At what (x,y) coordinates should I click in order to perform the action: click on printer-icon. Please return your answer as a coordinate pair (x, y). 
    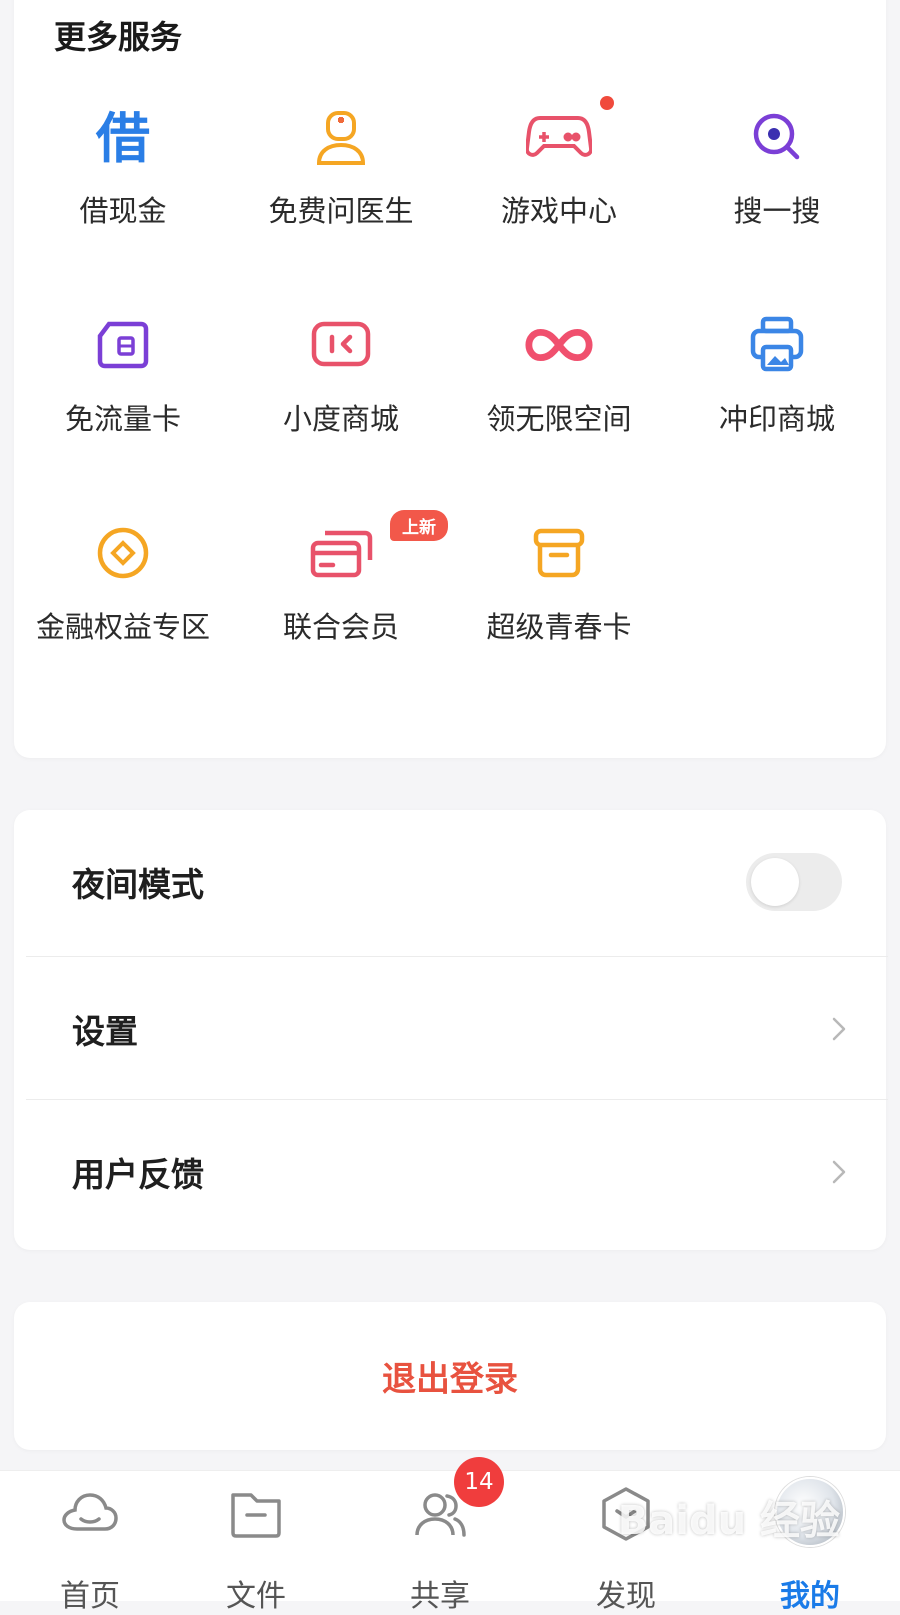
    Looking at the image, I should click on (777, 345).